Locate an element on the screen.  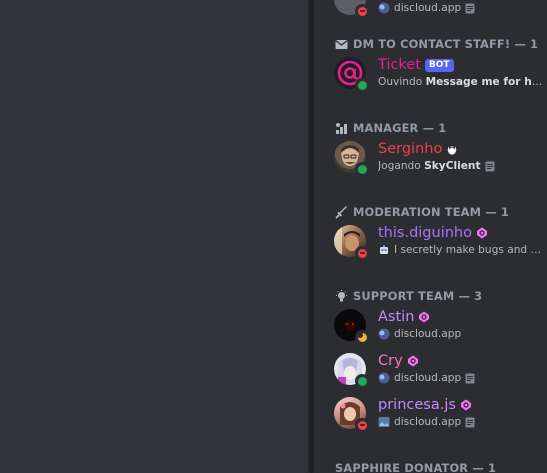
member-activity: Ouvindo Message me for help! is located at coordinates (462, 82).